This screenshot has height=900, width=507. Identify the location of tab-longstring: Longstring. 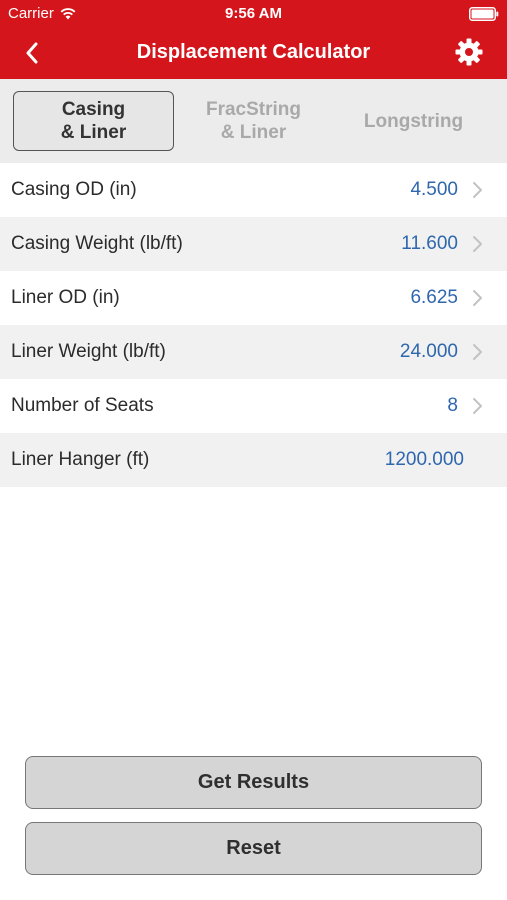
(413, 121).